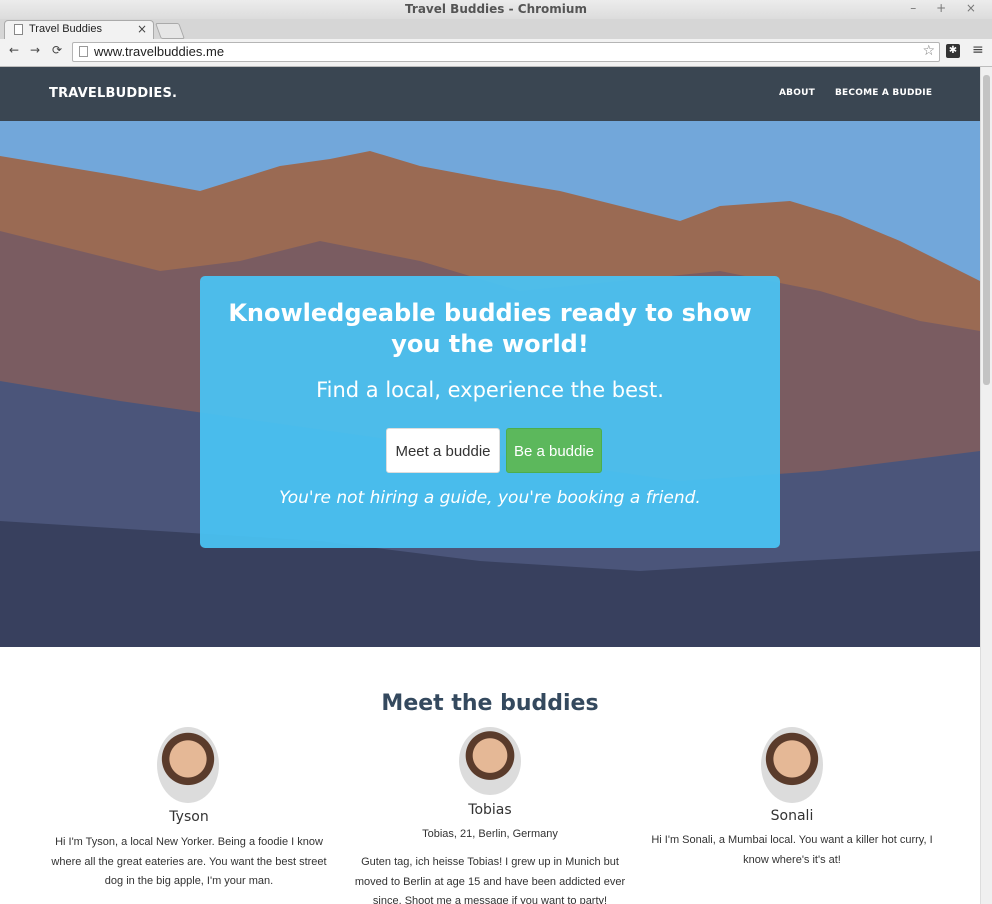 This screenshot has height=904, width=992. I want to click on nav-become-buddie: BECOME A BUDDIE, so click(883, 93).